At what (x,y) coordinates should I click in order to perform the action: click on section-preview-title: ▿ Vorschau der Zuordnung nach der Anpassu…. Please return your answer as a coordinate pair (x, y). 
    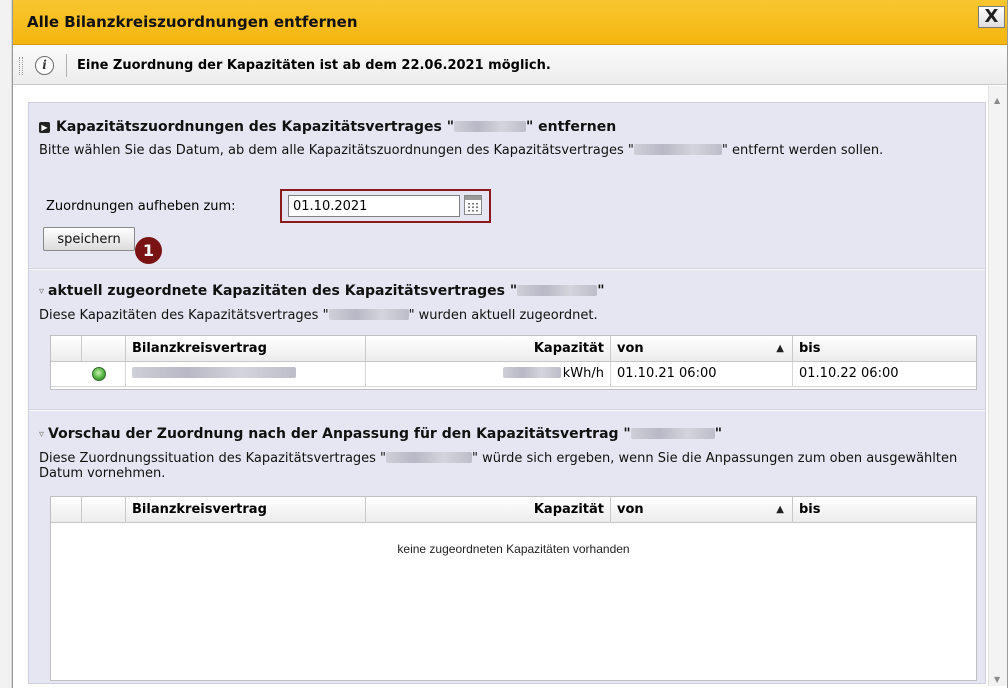
    Looking at the image, I should click on (381, 434).